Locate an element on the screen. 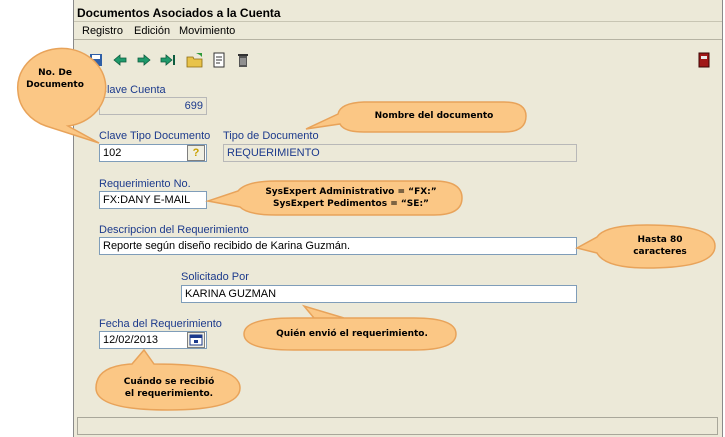 This screenshot has height=437, width=725. clave-tipo-documento-label: Clave Tipo Documento is located at coordinates (155, 136).